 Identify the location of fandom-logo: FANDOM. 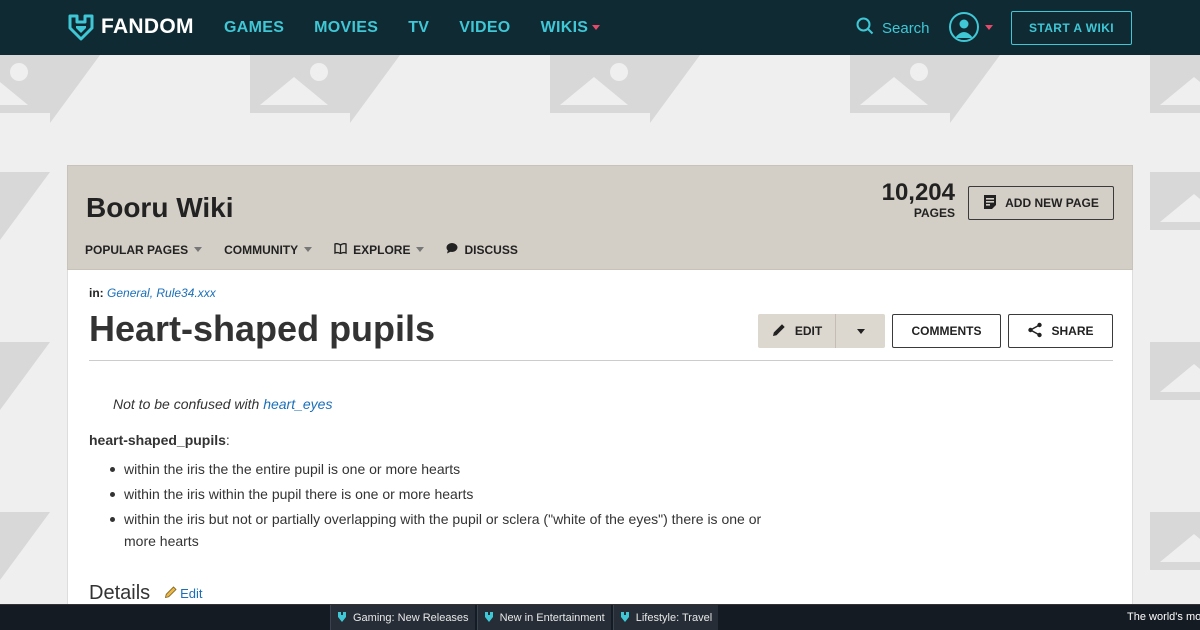
(130, 27).